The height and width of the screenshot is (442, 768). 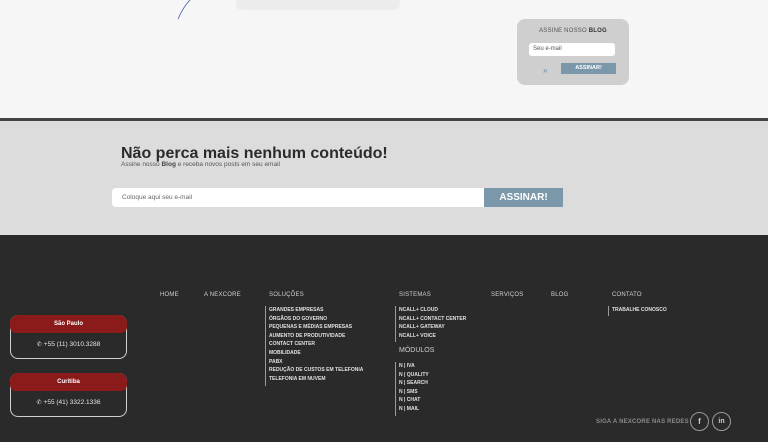 What do you see at coordinates (414, 383) in the screenshot?
I see `modulos-link: N | SEARCH` at bounding box center [414, 383].